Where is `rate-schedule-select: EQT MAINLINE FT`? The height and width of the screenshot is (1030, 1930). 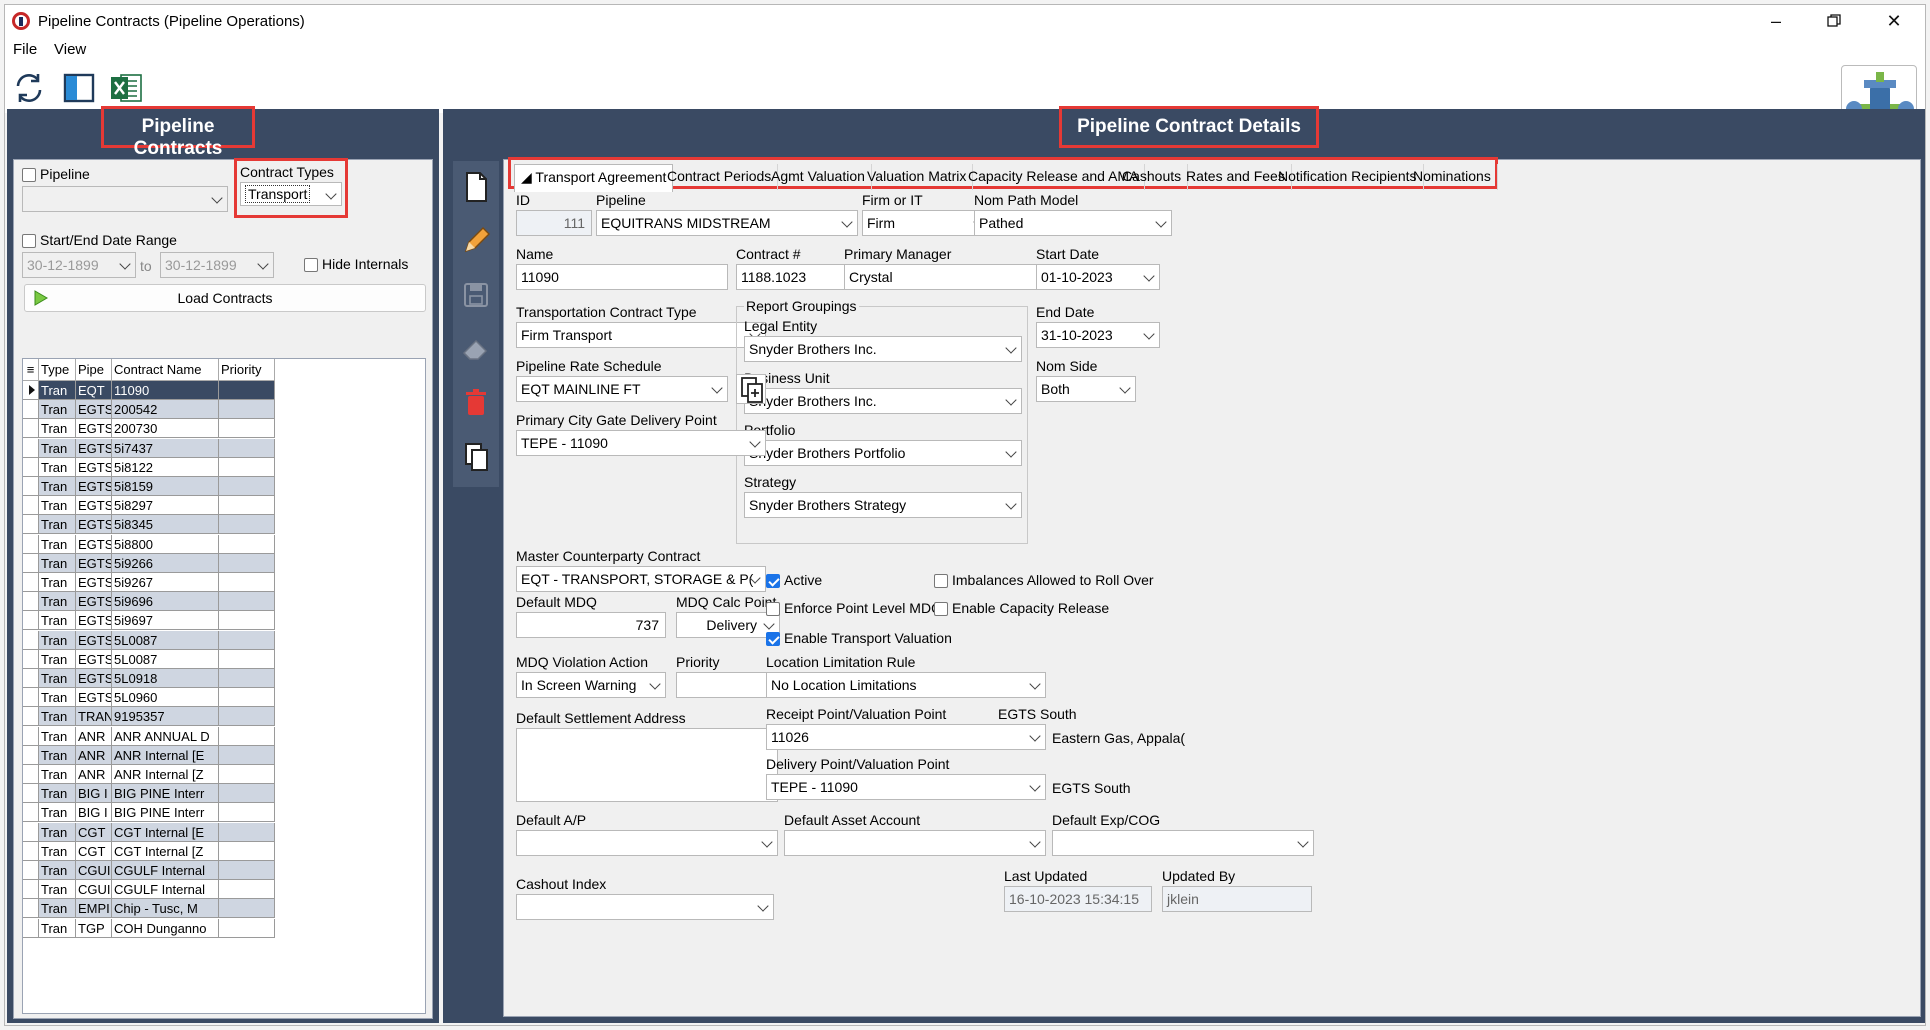
rate-schedule-select: EQT MAINLINE FT is located at coordinates (622, 389).